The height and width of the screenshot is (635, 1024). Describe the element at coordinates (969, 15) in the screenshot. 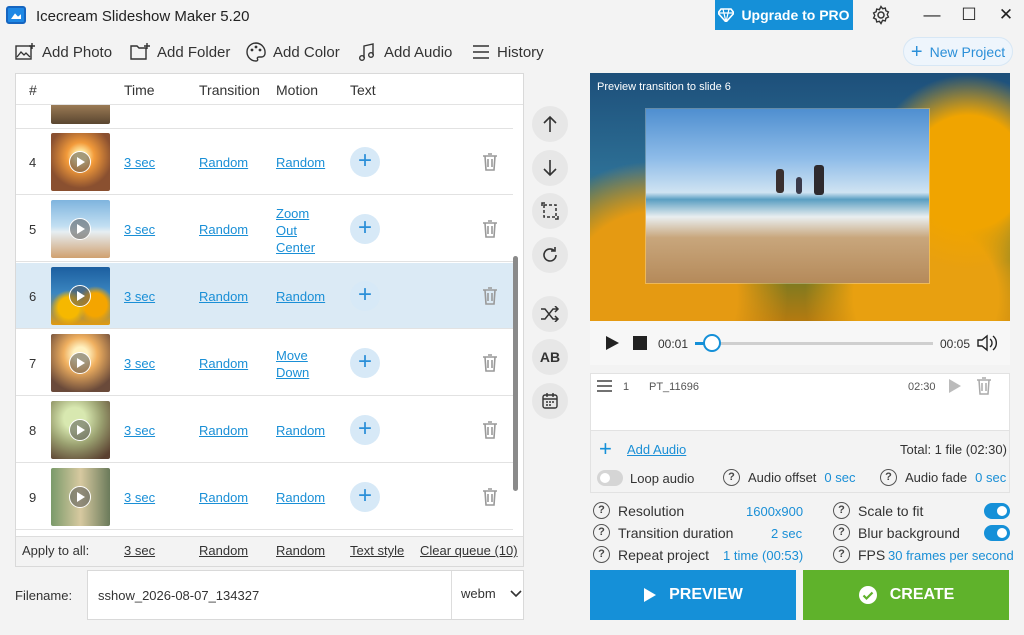

I see `maximize-icon: ☐` at that location.